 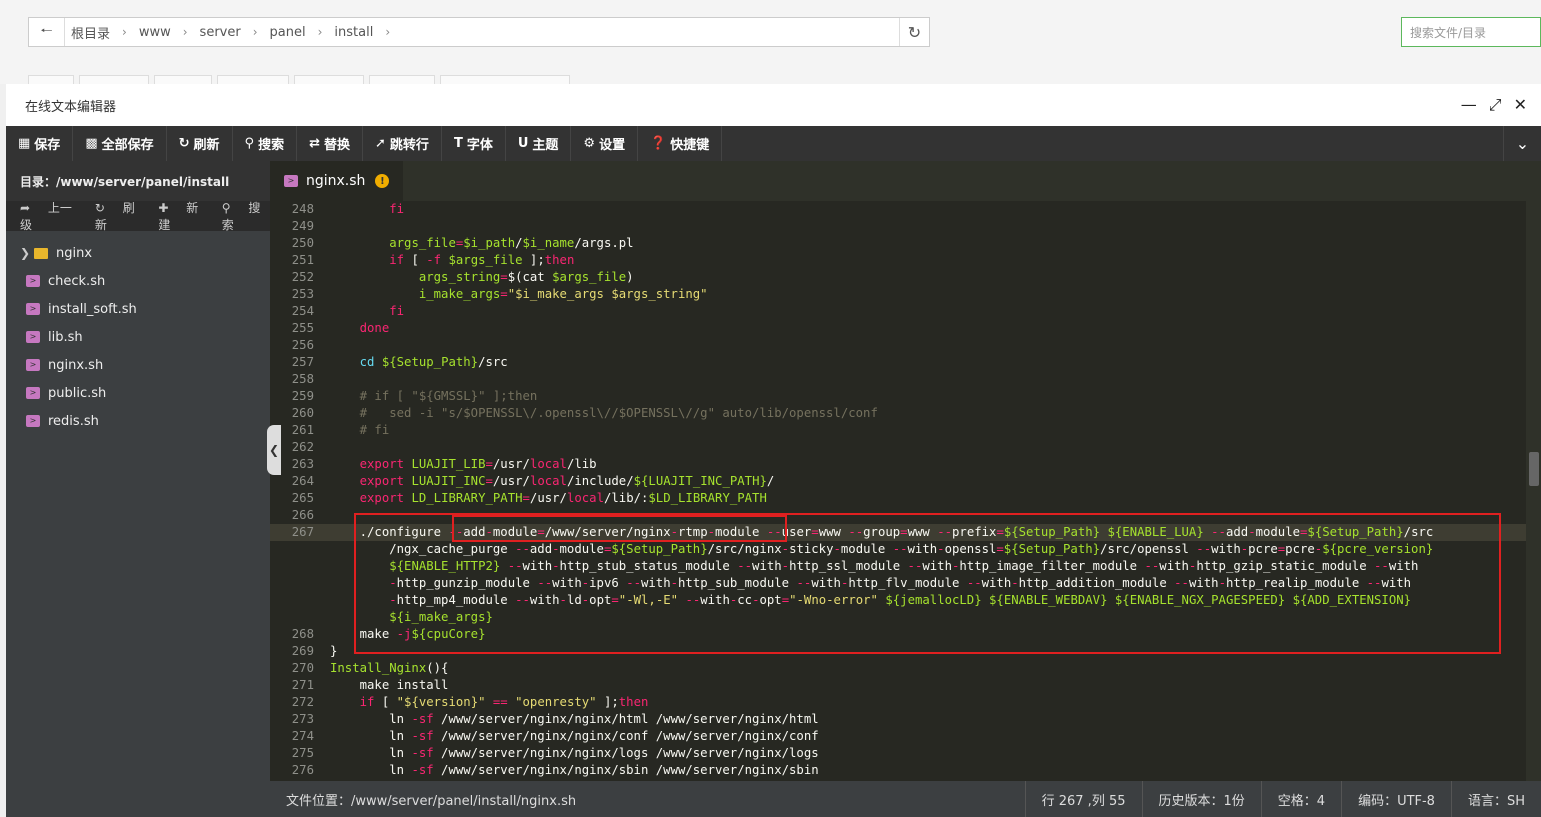 I want to click on refresh-path-button: ↻, so click(x=914, y=32).